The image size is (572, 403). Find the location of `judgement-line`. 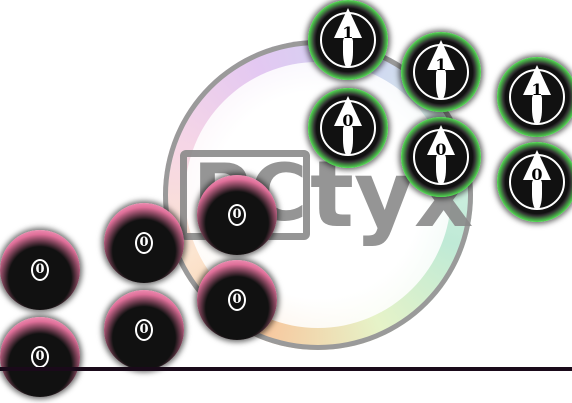

judgement-line is located at coordinates (286, 369).